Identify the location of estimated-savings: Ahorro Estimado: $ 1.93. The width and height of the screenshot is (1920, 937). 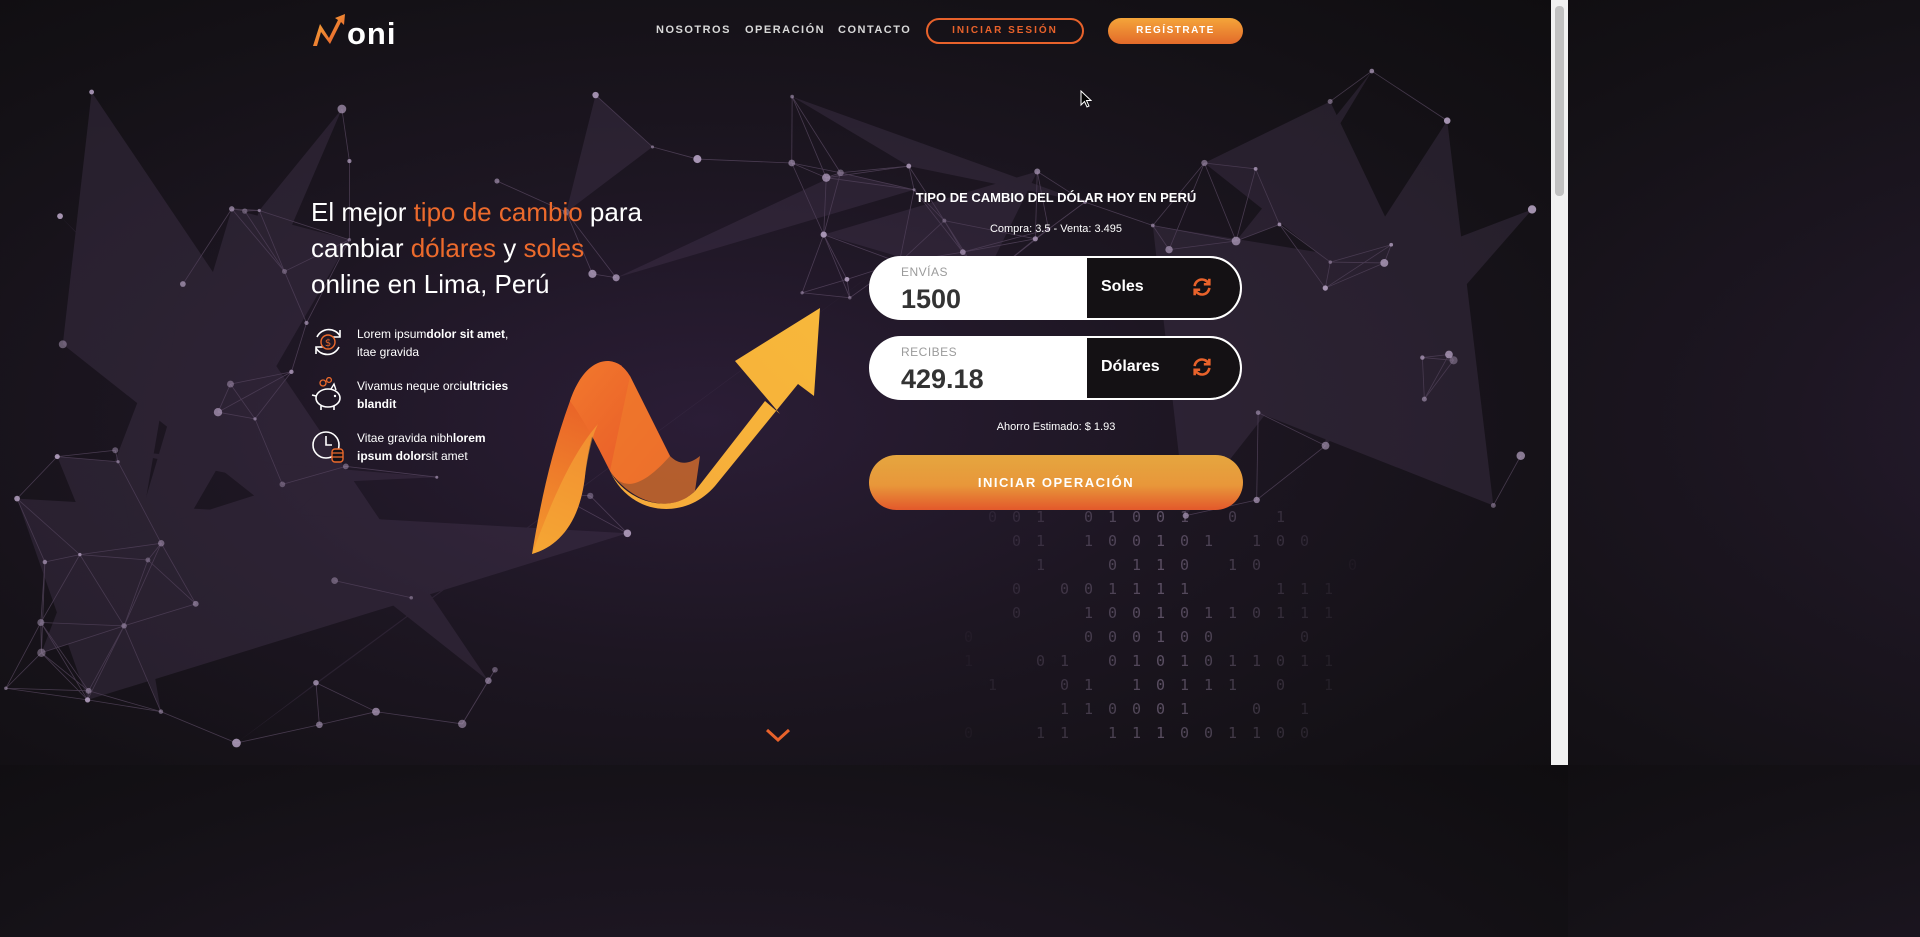
(1056, 427).